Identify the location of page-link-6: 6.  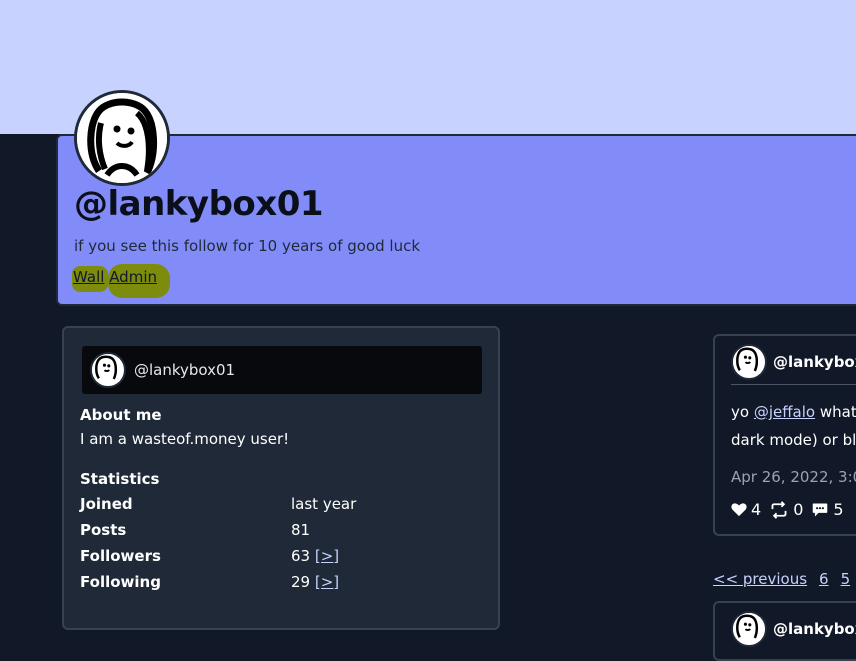
(824, 579).